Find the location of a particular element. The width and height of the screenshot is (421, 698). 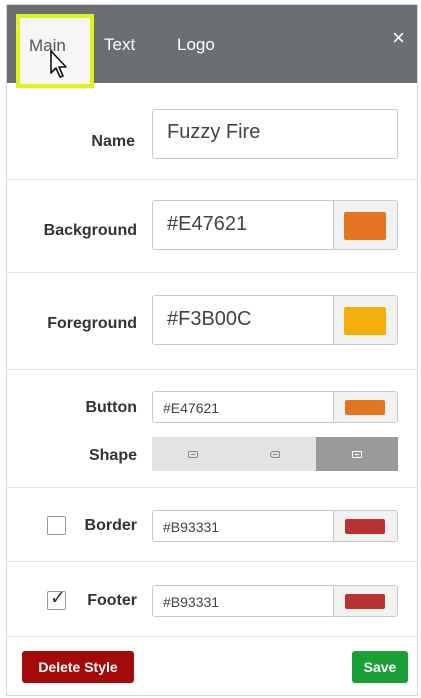

footer-swatch is located at coordinates (365, 601).